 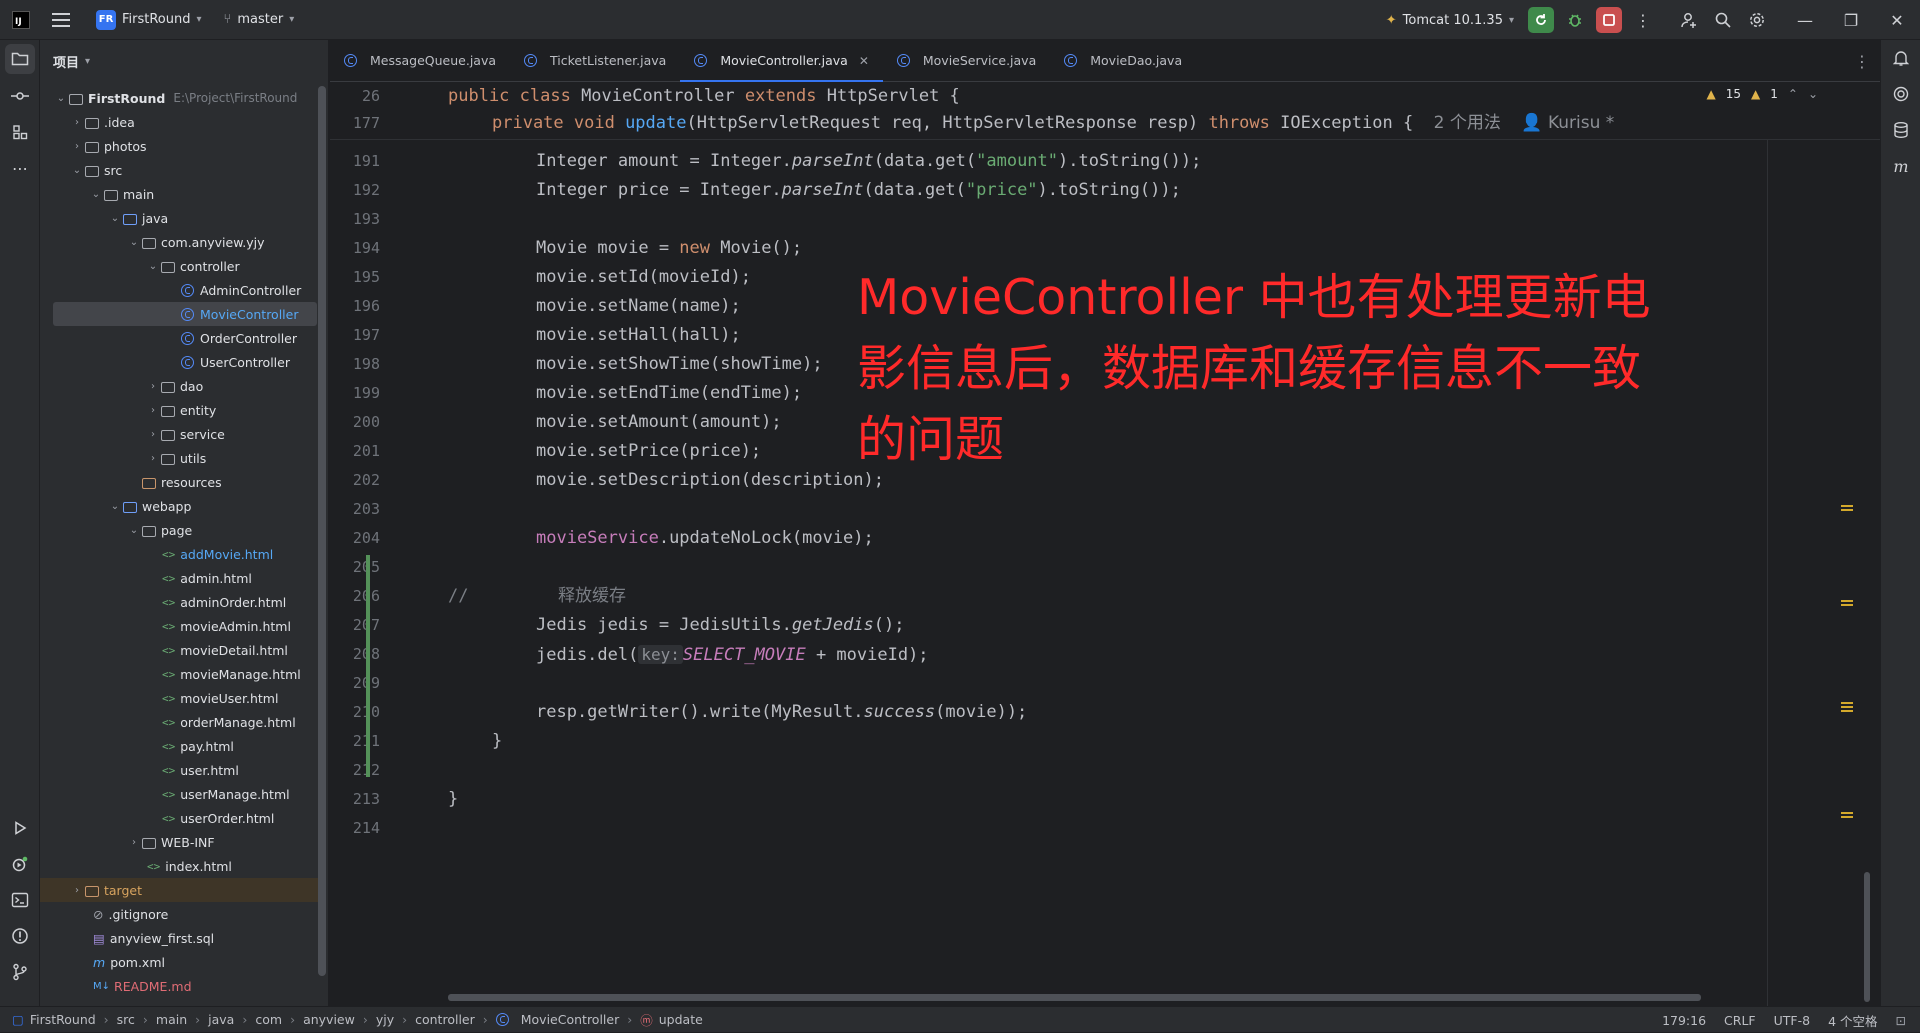 I want to click on minimize-icon: —, so click(x=1805, y=20).